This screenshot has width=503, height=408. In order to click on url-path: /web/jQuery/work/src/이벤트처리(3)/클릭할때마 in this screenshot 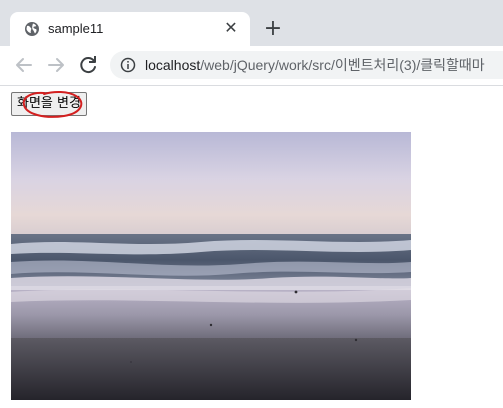, I will do `click(342, 65)`.